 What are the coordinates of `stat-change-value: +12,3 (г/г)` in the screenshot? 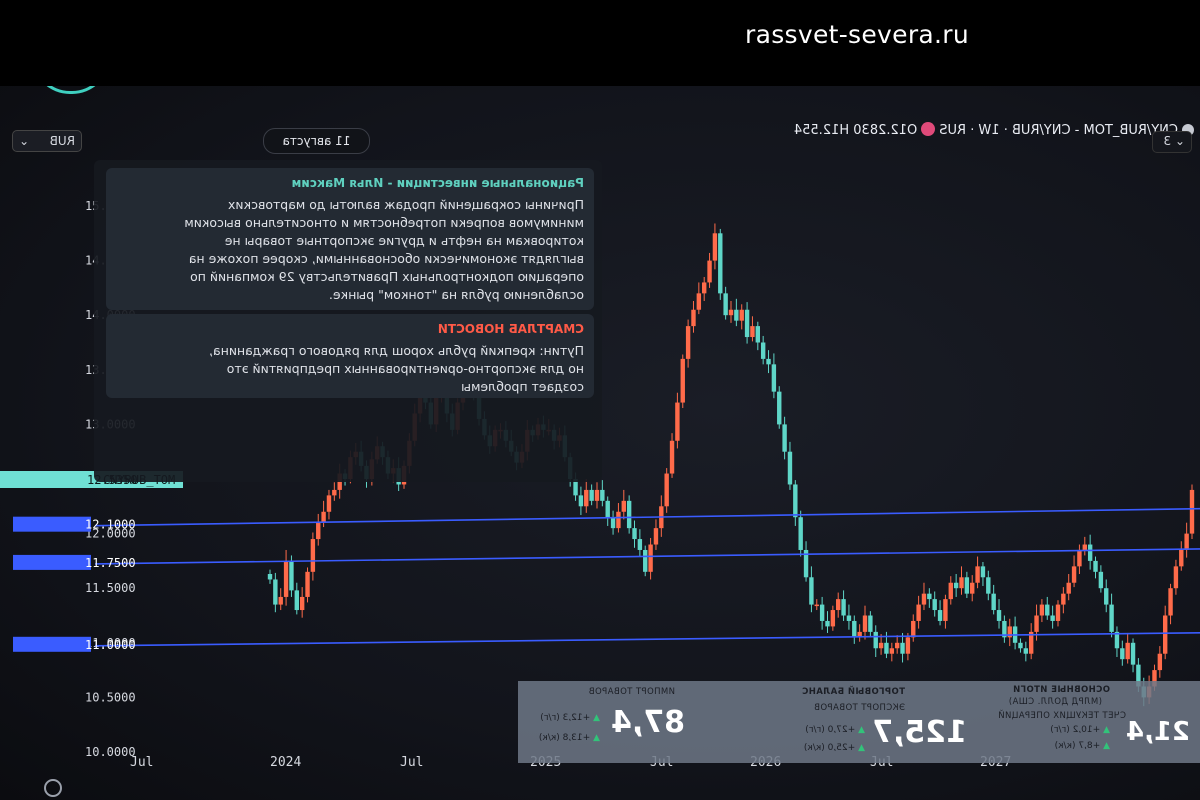 It's located at (565, 718).